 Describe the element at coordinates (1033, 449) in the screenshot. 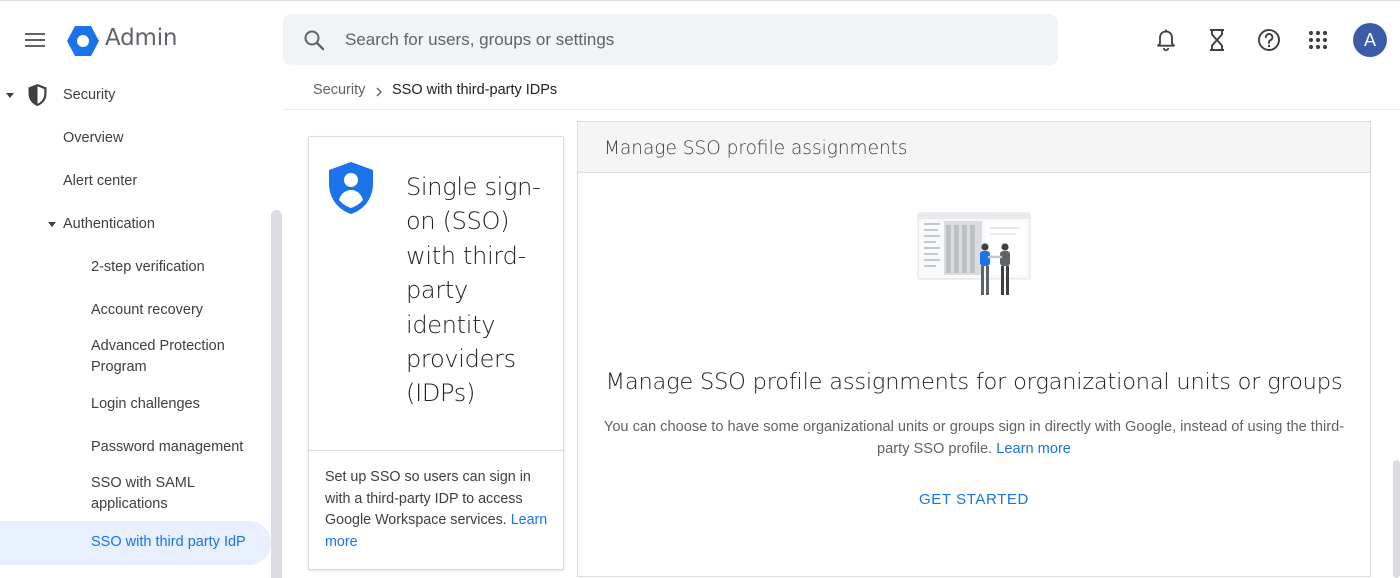

I see `panel-learn-more-link: Learn more` at that location.